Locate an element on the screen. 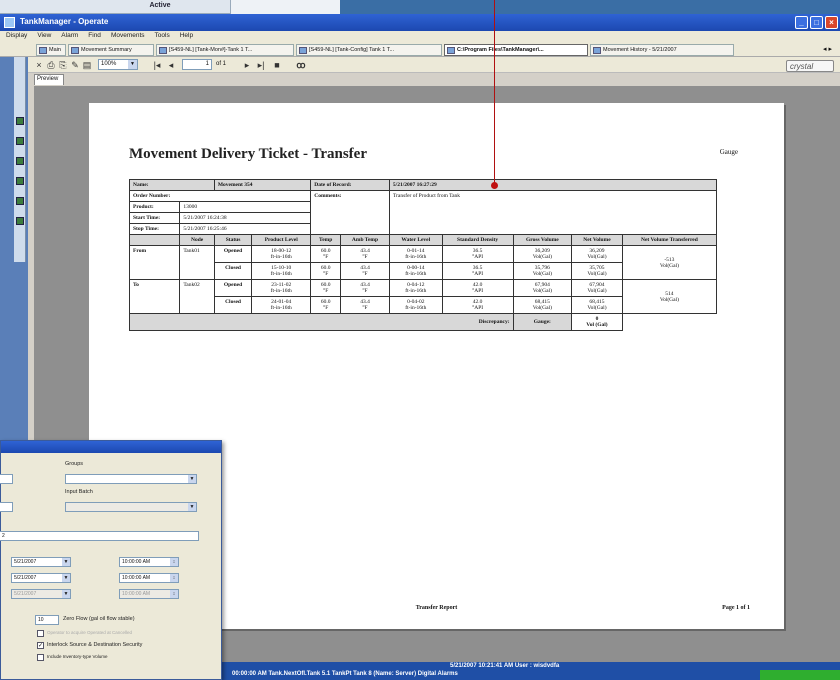 The width and height of the screenshot is (840, 680). tab-movement-summary: Movement Summary is located at coordinates (111, 50).